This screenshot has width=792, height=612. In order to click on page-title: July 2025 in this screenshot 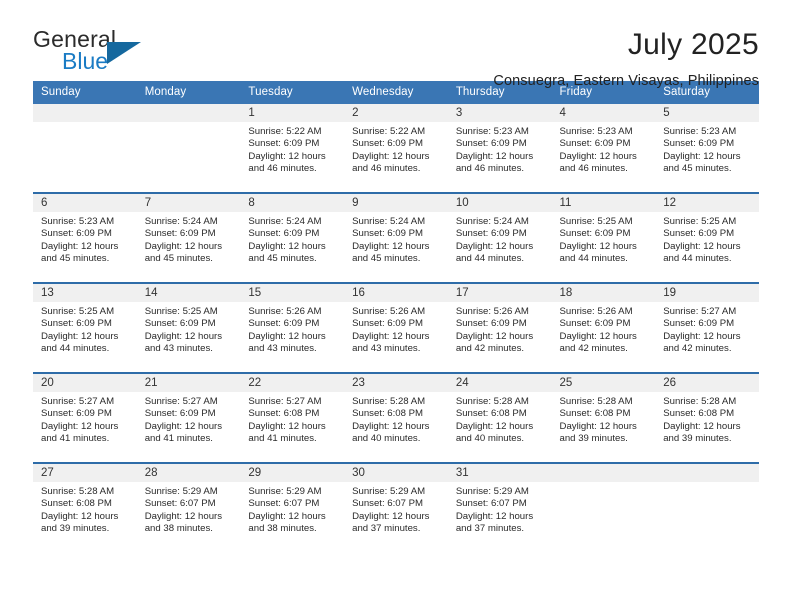, I will do `click(693, 44)`.